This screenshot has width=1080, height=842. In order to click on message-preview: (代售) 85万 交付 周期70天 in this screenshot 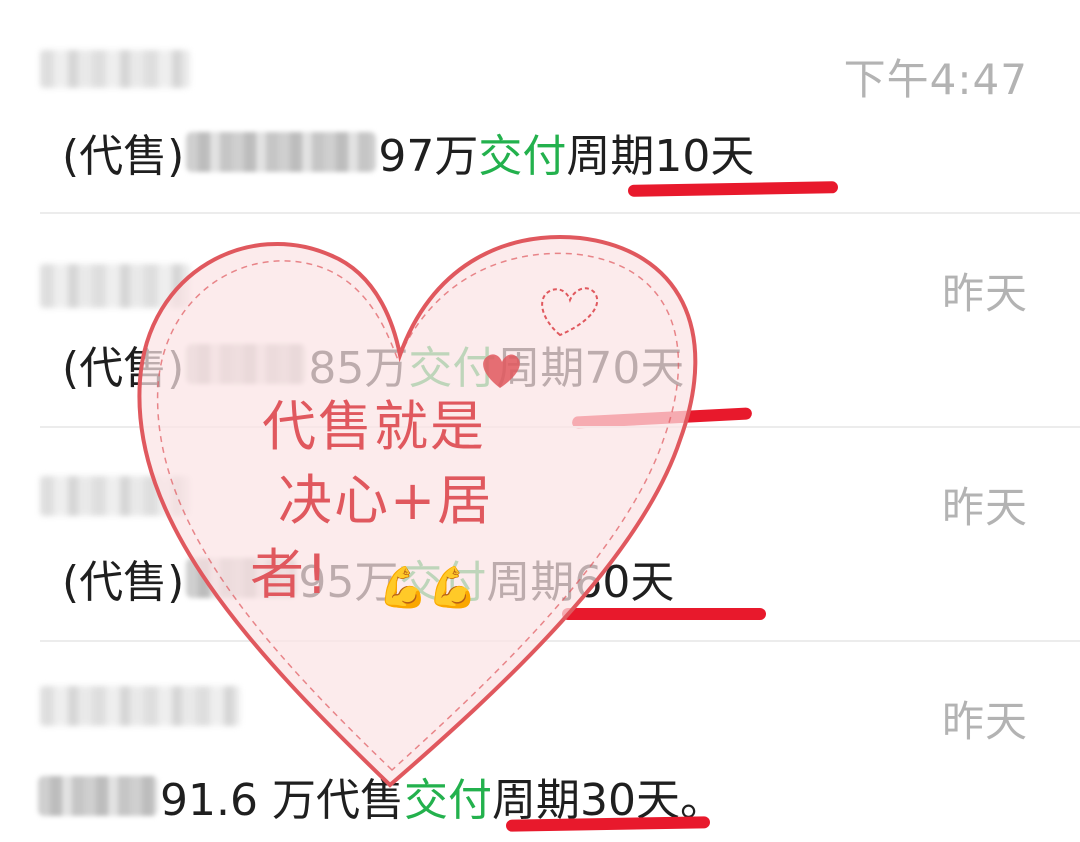, I will do `click(373, 364)`.